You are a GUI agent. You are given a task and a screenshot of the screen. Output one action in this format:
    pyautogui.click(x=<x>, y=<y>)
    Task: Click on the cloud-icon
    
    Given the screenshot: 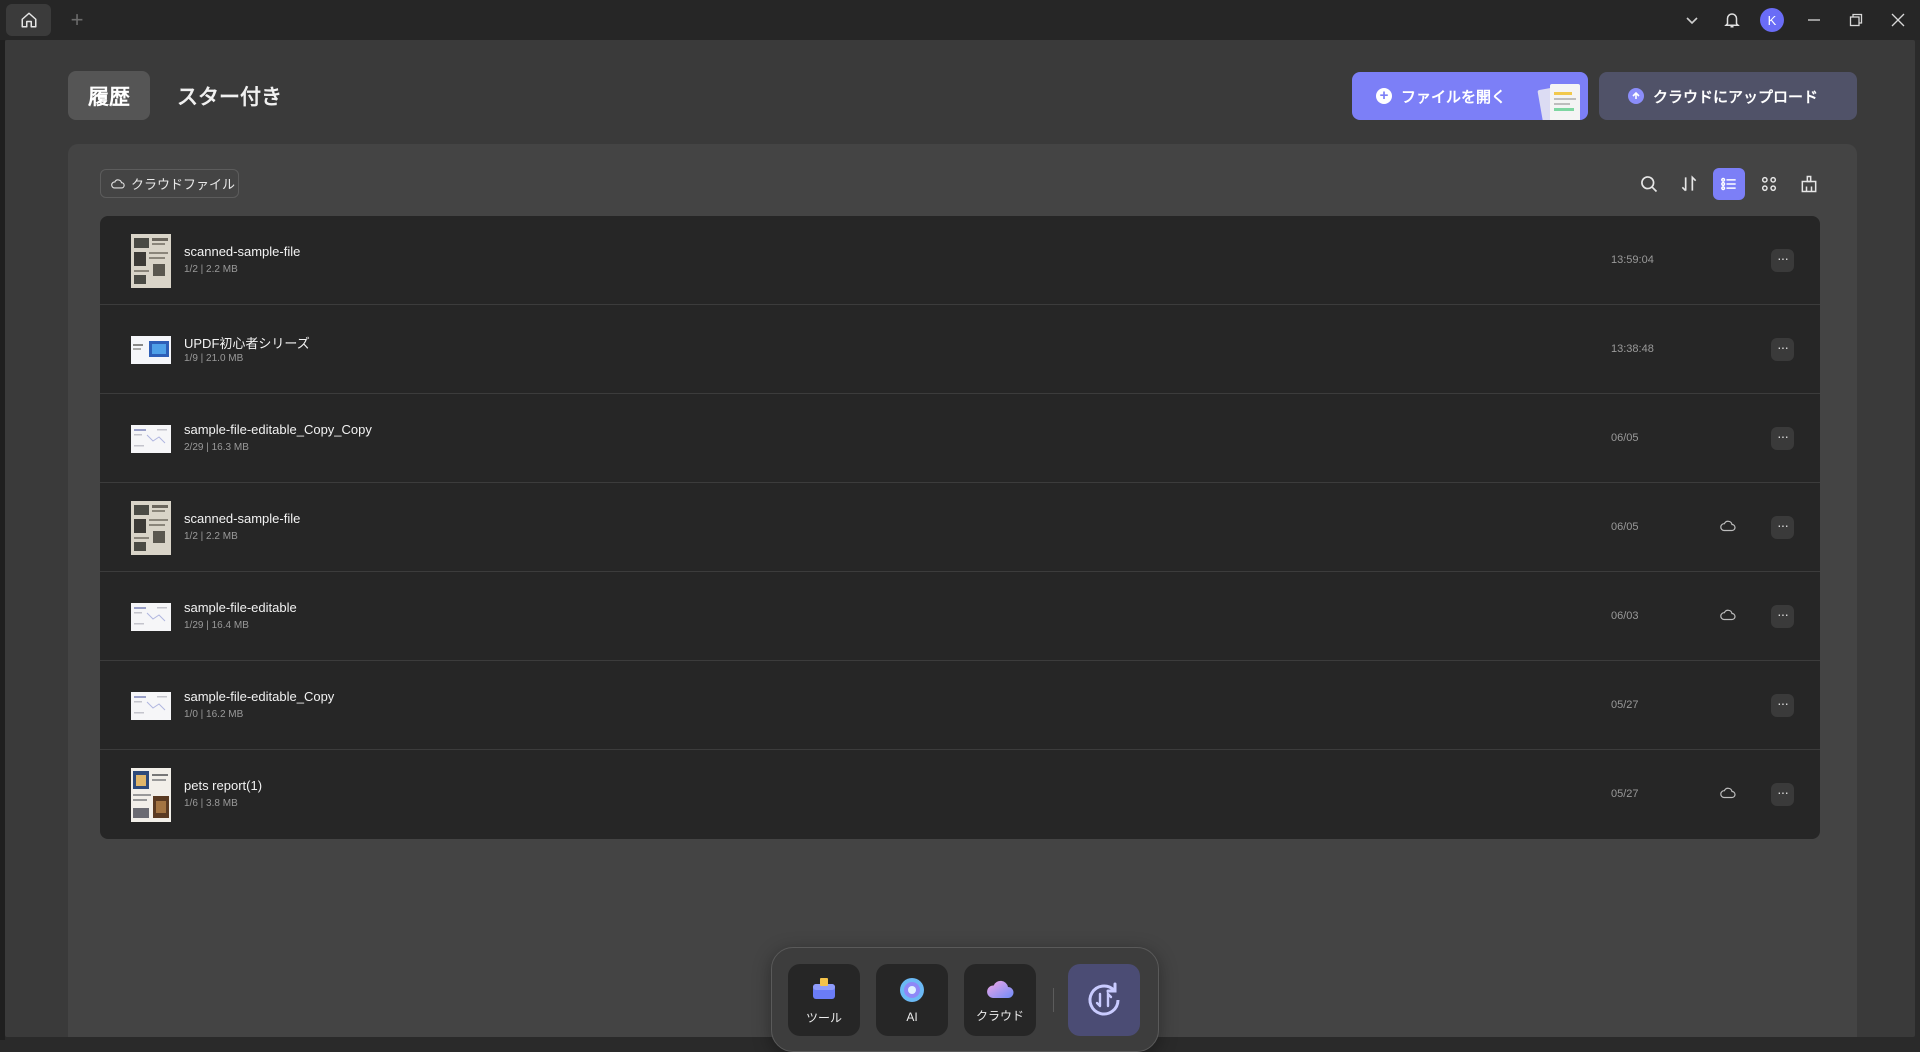 What is the action you would take?
    pyautogui.click(x=118, y=183)
    